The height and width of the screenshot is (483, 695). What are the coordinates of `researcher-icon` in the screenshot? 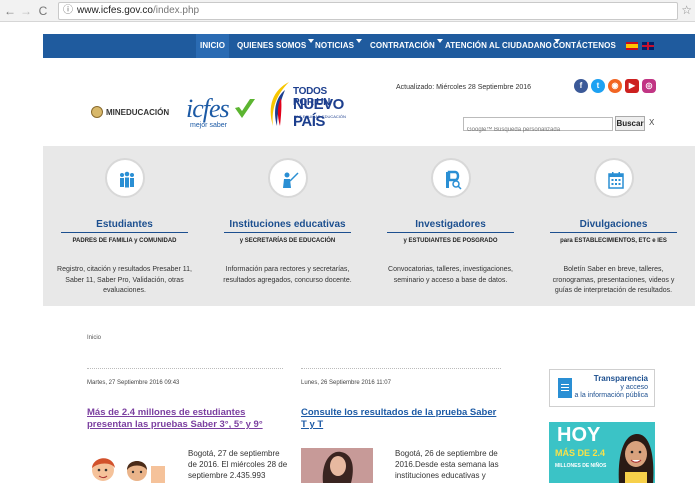 It's located at (454, 180).